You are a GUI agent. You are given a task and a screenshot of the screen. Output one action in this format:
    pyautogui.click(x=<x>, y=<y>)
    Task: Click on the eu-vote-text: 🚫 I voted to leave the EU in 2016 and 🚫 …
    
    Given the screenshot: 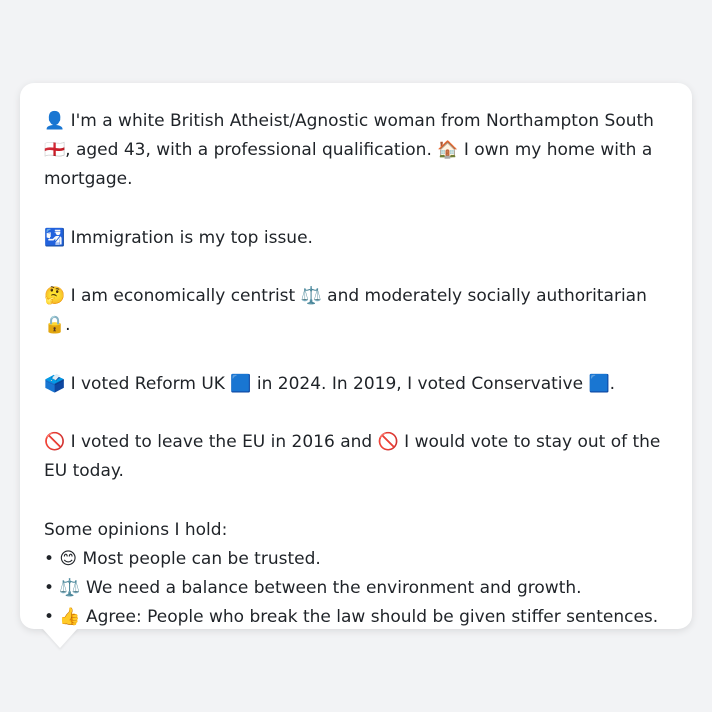 What is the action you would take?
    pyautogui.click(x=352, y=457)
    